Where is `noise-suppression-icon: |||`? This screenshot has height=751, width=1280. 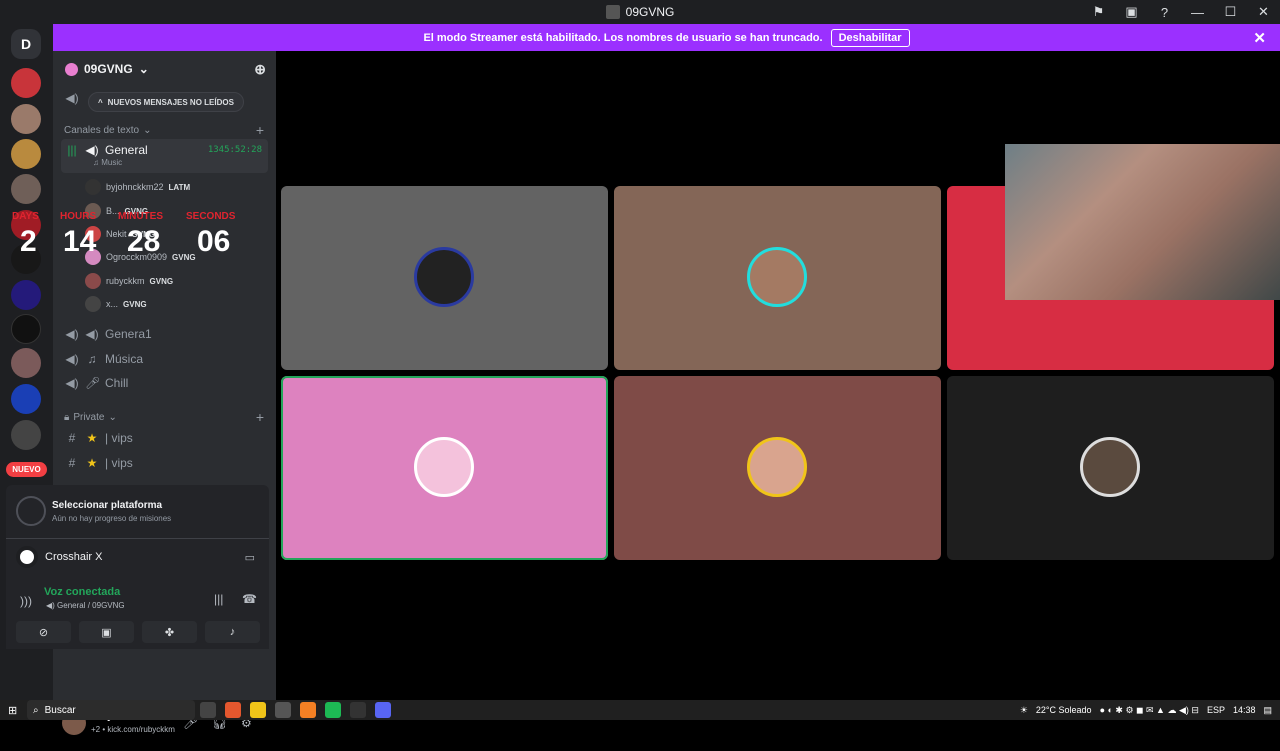
noise-suppression-icon: ||| is located at coordinates (218, 599).